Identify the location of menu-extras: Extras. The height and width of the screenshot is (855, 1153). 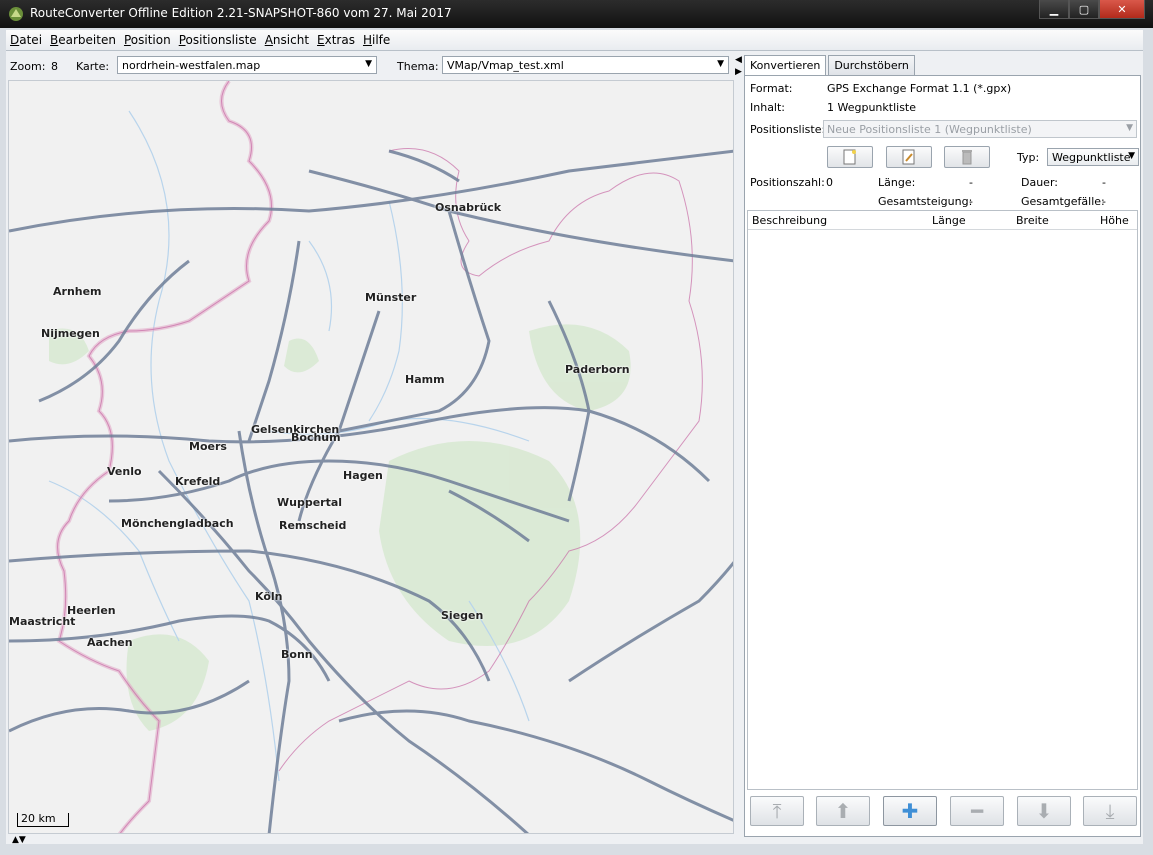
(336, 40).